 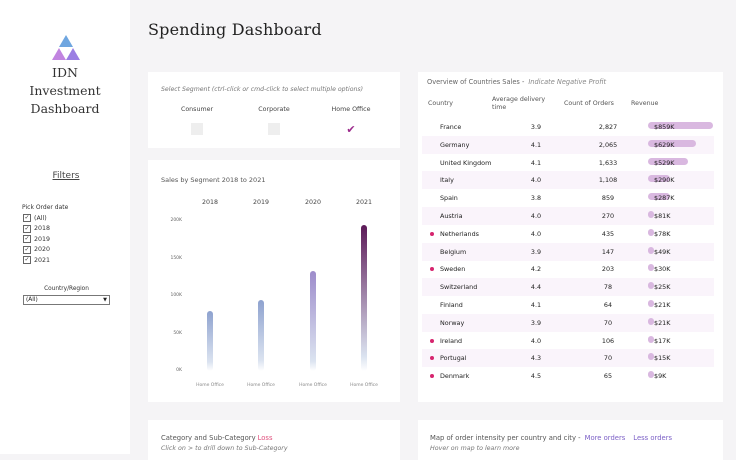 What do you see at coordinates (197, 129) in the screenshot?
I see `segment-checkbox-consumer` at bounding box center [197, 129].